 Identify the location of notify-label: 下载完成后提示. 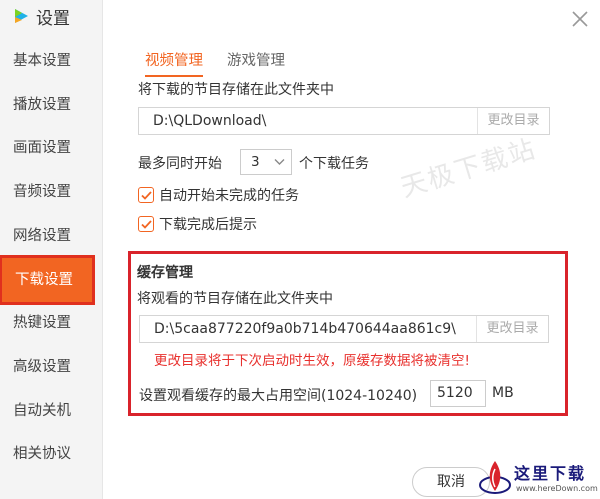
(208, 225).